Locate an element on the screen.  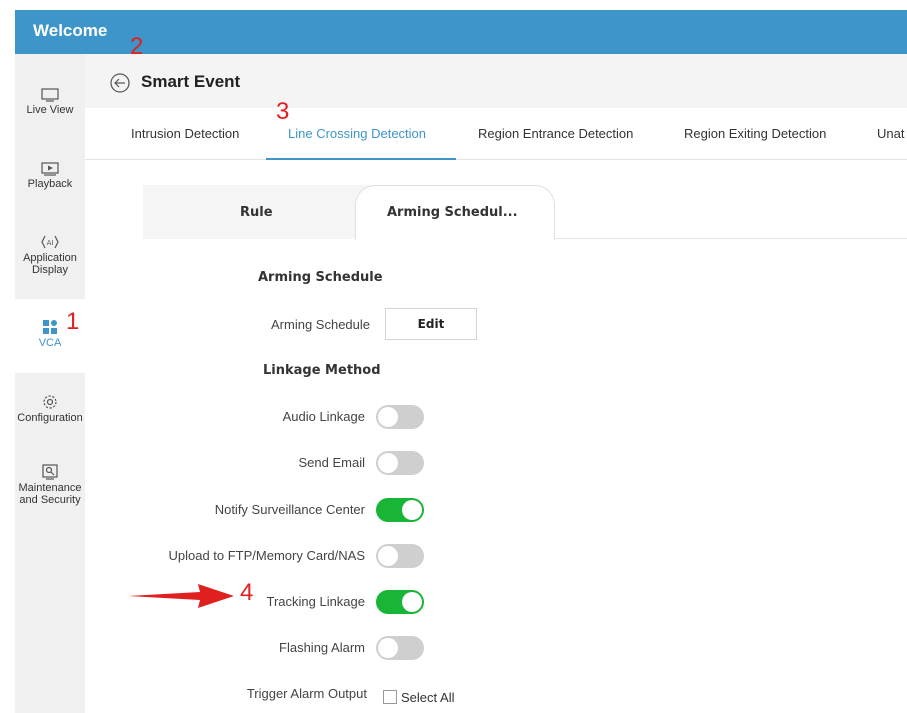
svg-text: AI is located at coordinates (50, 243).